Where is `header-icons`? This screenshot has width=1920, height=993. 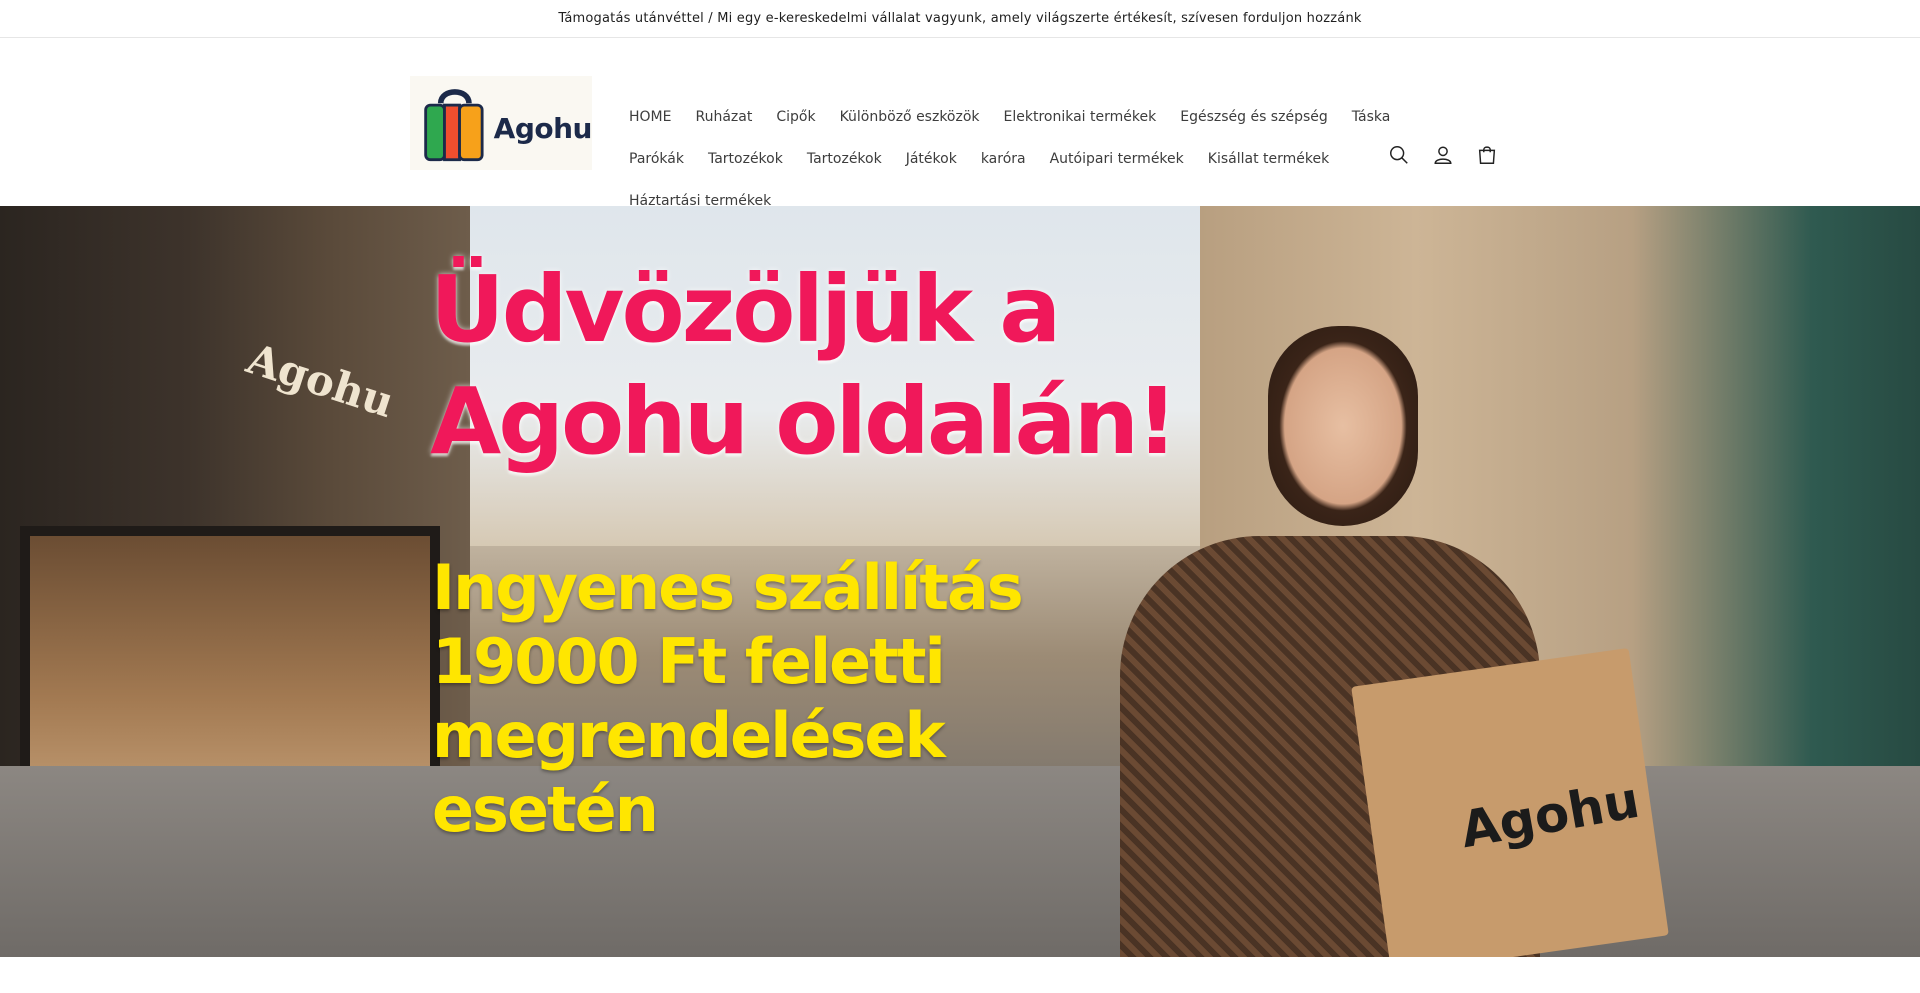
header-icons is located at coordinates (1443, 155).